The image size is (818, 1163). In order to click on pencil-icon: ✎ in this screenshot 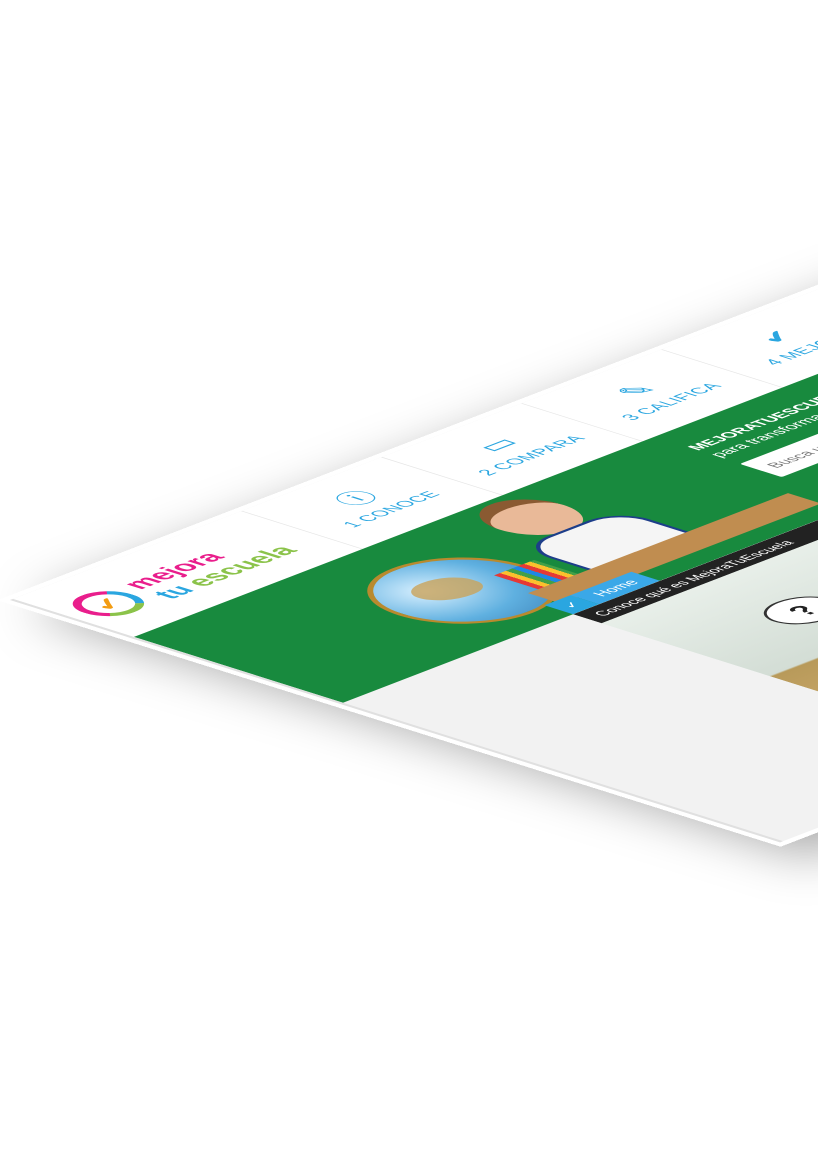, I will do `click(637, 390)`.